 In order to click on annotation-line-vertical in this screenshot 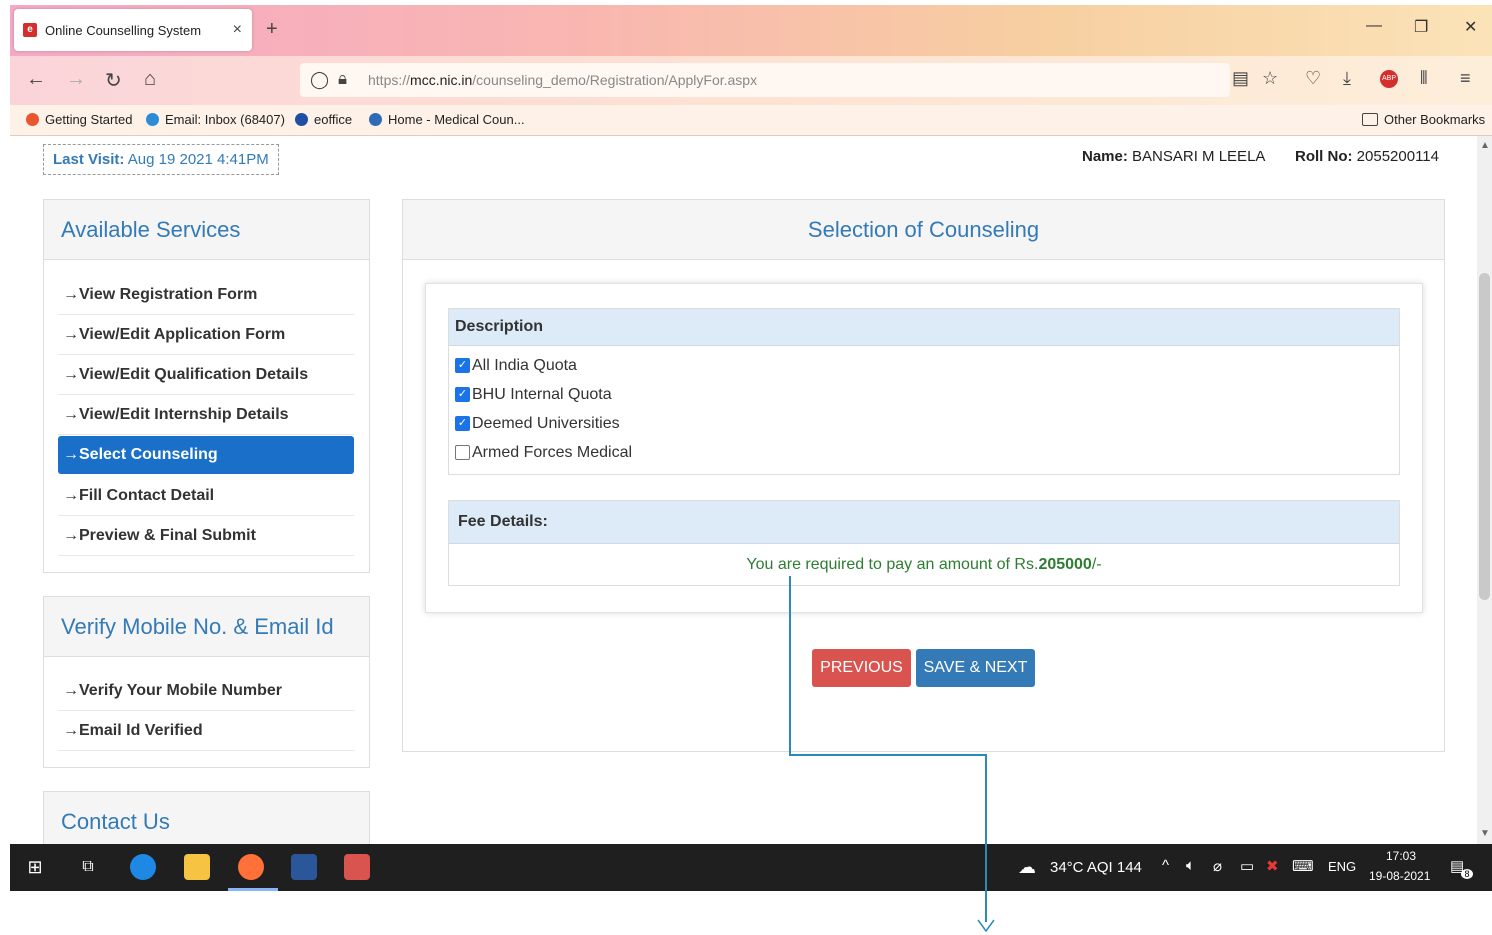, I will do `click(790, 666)`.